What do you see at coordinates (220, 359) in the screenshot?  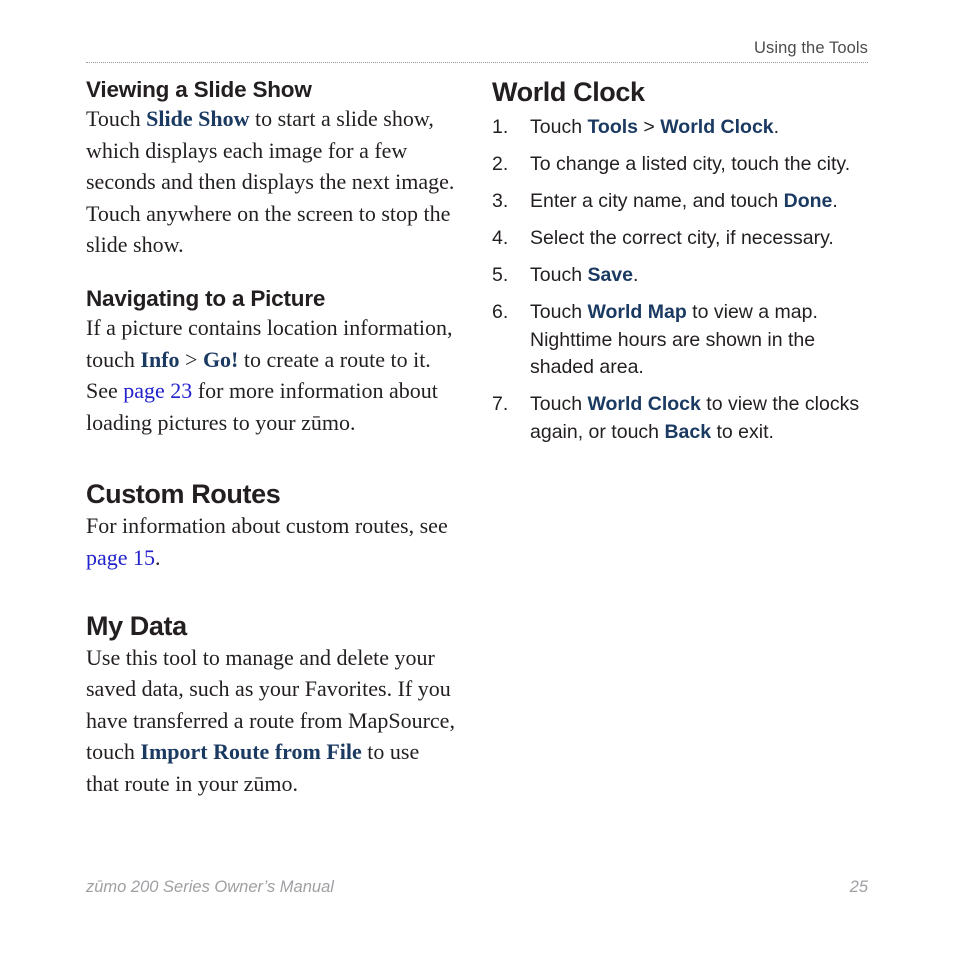 I see `ui-label-go: Go!` at bounding box center [220, 359].